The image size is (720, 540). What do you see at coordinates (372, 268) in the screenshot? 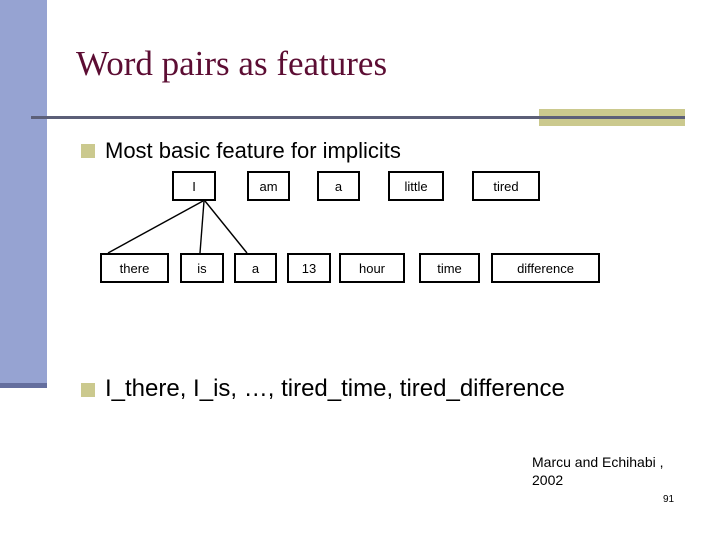
I see `word-box-bottom-4: hour` at bounding box center [372, 268].